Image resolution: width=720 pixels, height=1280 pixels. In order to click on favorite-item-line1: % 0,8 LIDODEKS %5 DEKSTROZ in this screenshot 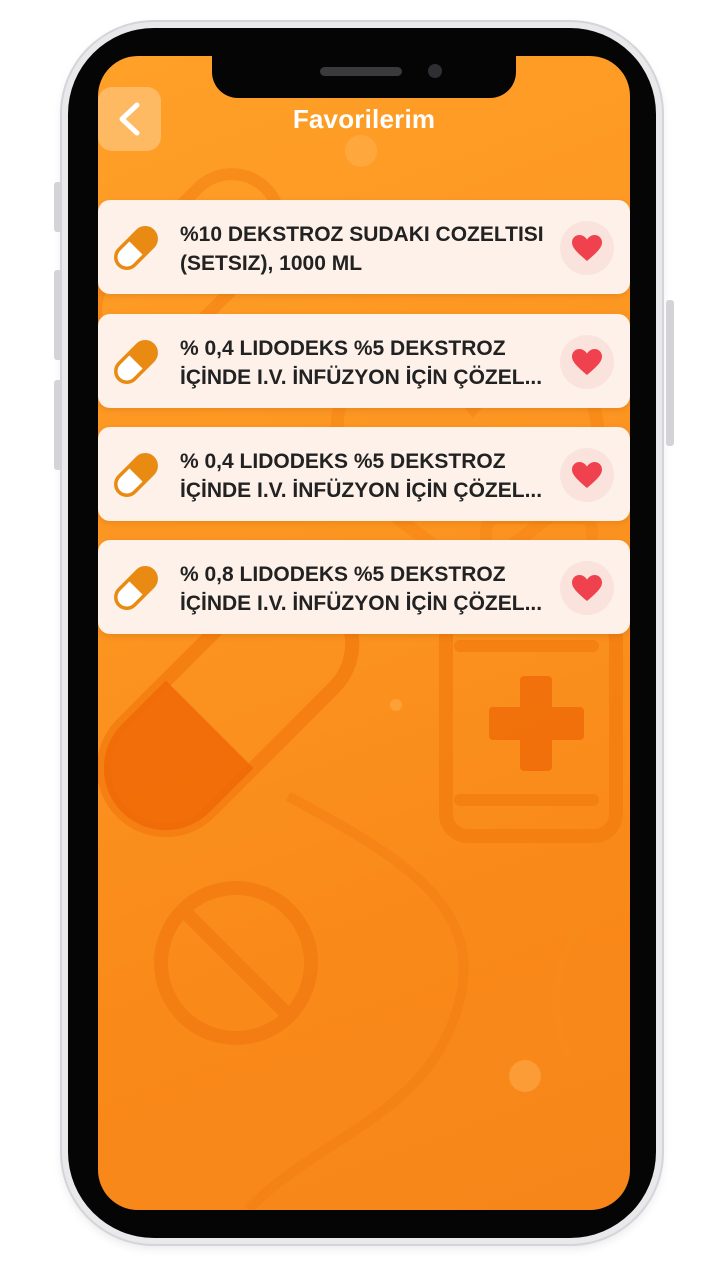, I will do `click(343, 574)`.